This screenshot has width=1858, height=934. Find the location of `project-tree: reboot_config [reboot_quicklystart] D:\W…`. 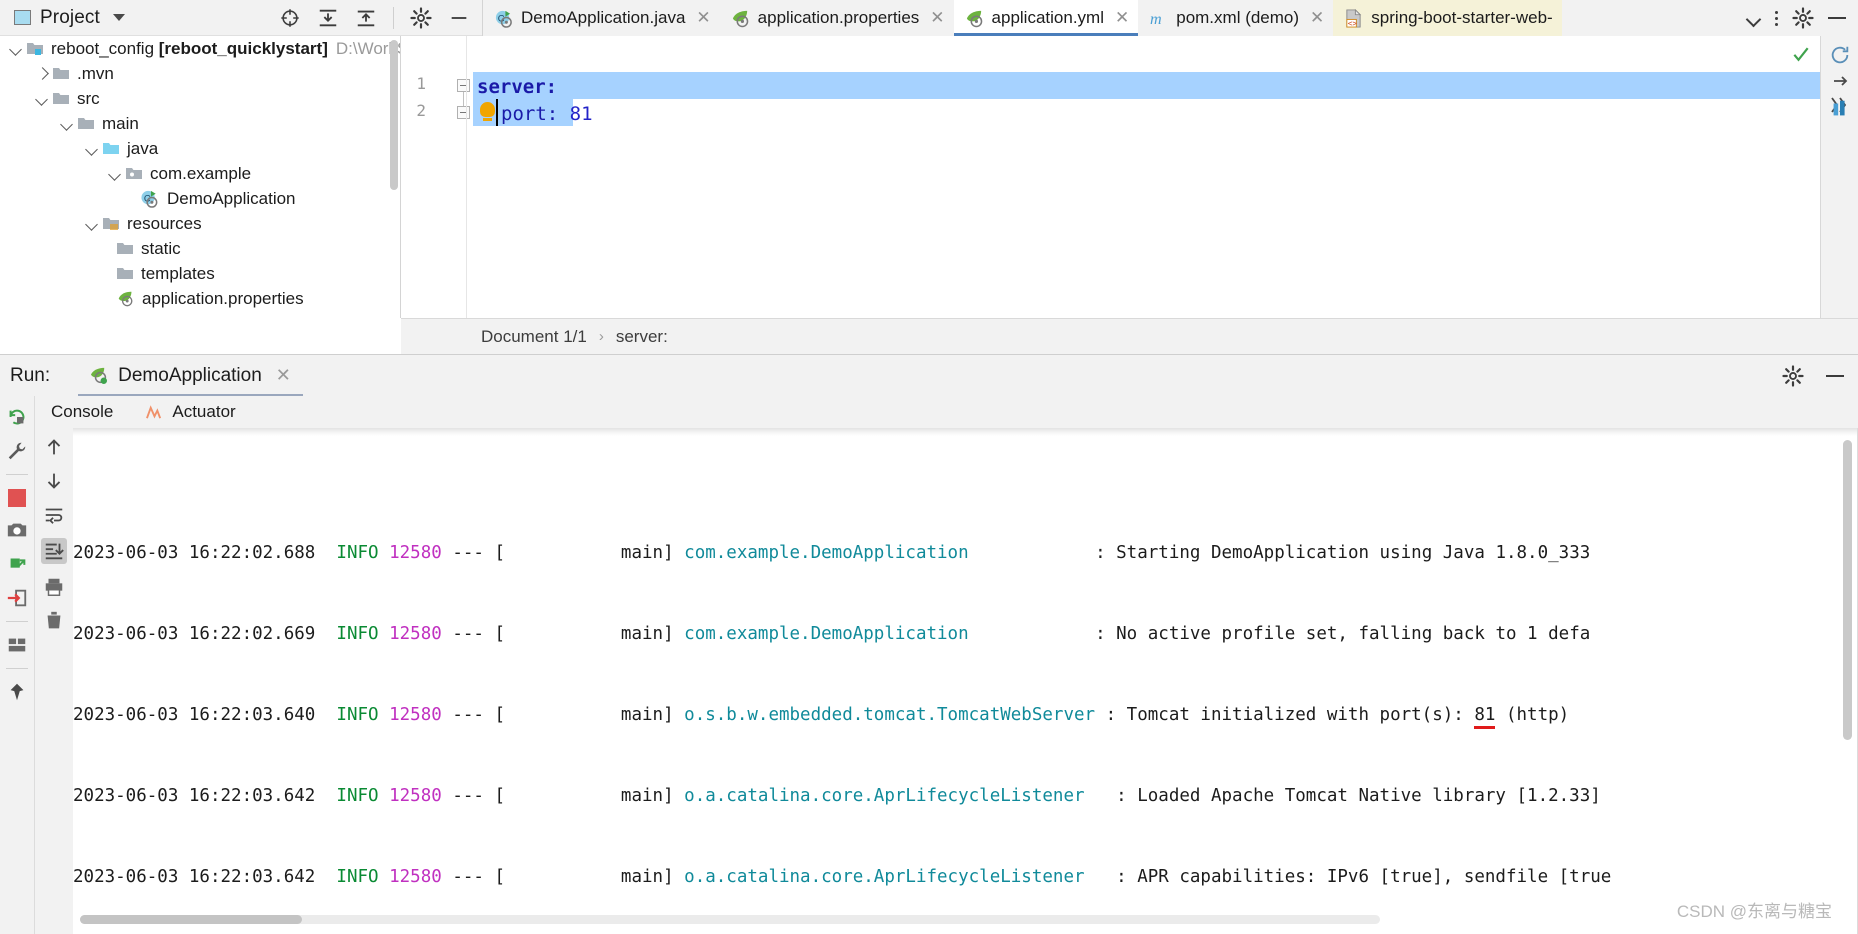

project-tree: reboot_config [reboot_quicklystart] D:\W… is located at coordinates (200, 177).